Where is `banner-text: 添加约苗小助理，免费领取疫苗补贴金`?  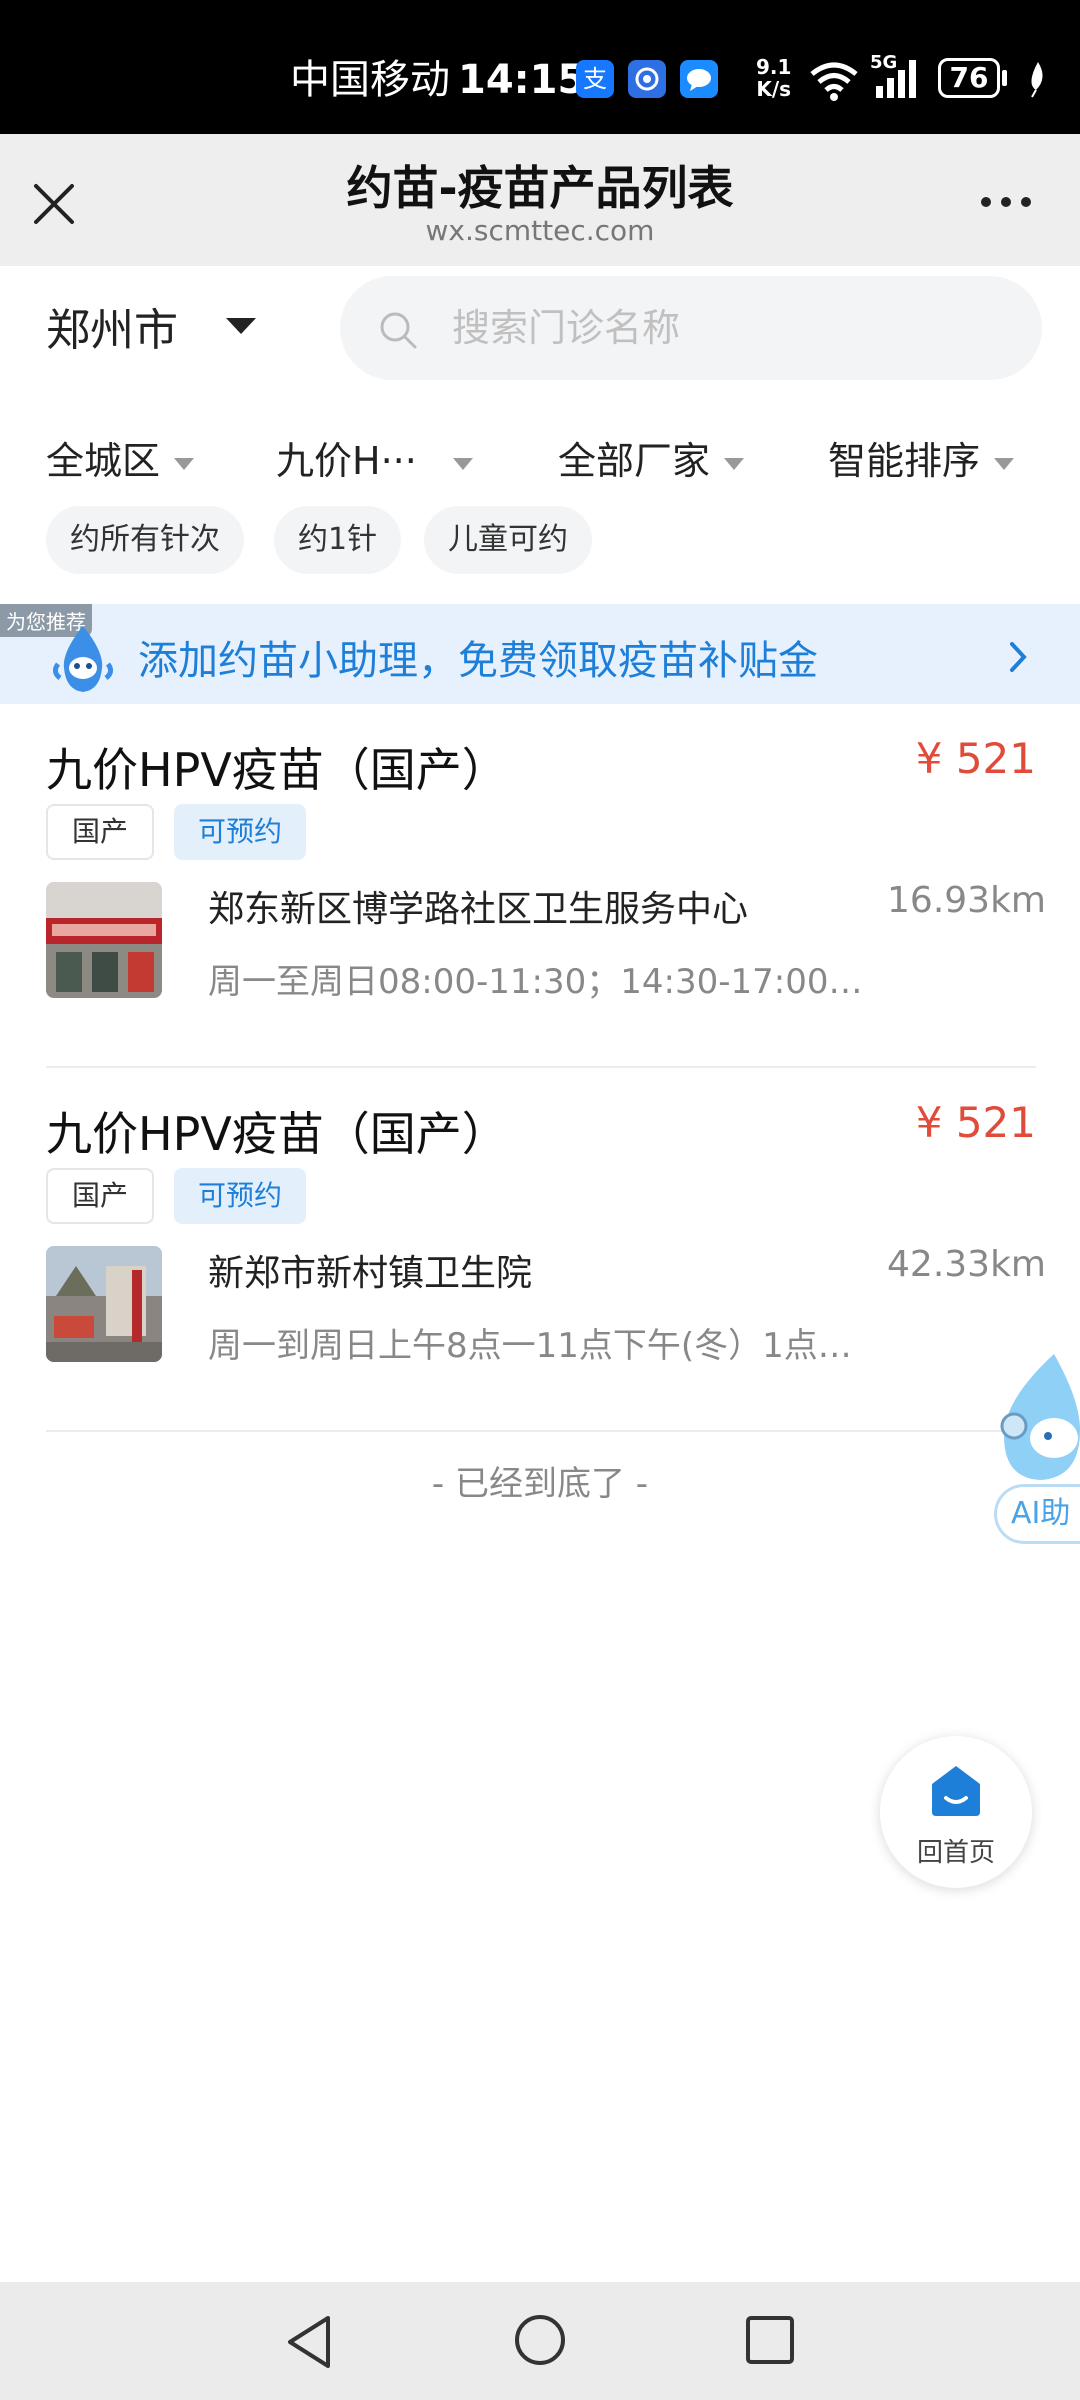 banner-text: 添加约苗小助理，免费领取疫苗补贴金 is located at coordinates (478, 661).